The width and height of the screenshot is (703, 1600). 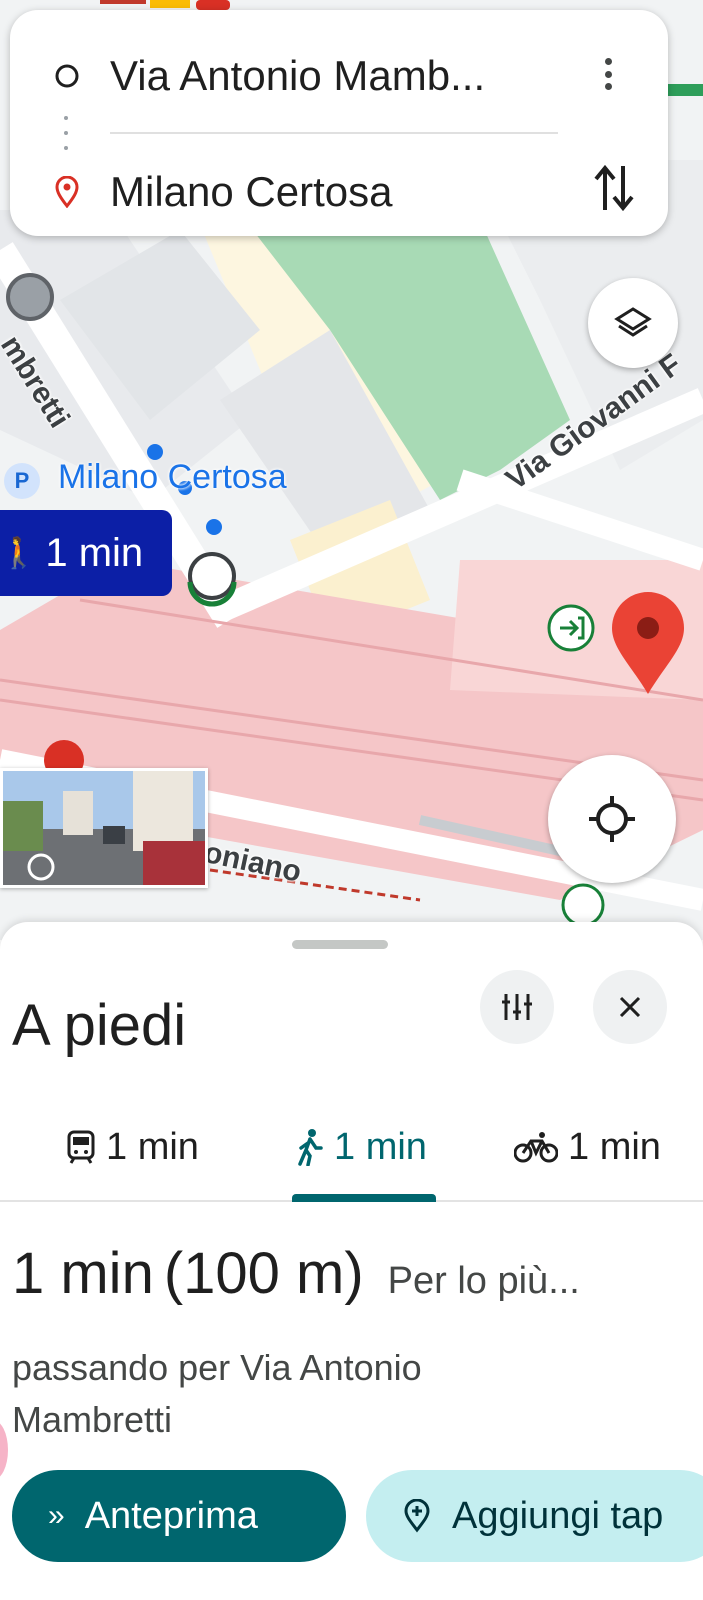 I want to click on tab-transit: 1 min, so click(x=132, y=1147).